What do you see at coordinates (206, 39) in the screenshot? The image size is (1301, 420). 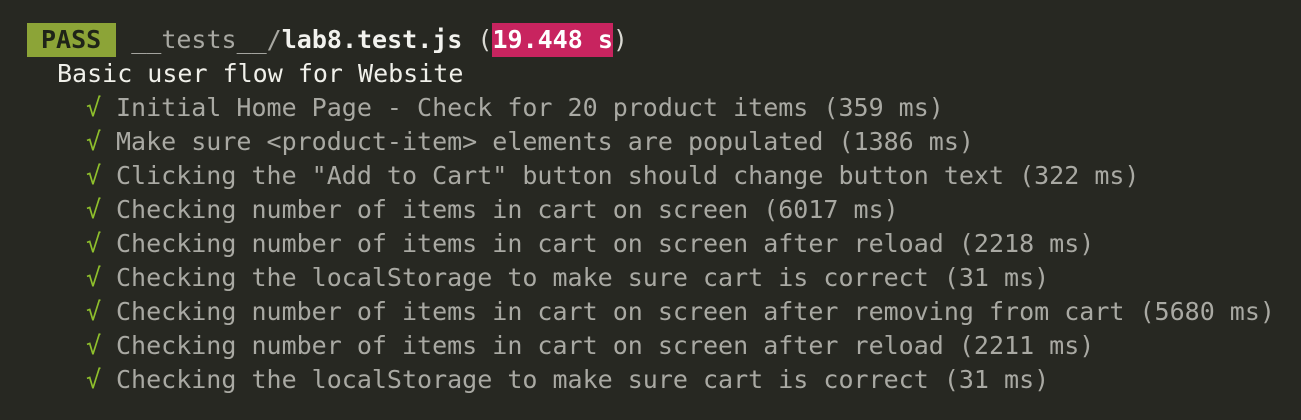 I see `test-file-directory: __tests__/` at bounding box center [206, 39].